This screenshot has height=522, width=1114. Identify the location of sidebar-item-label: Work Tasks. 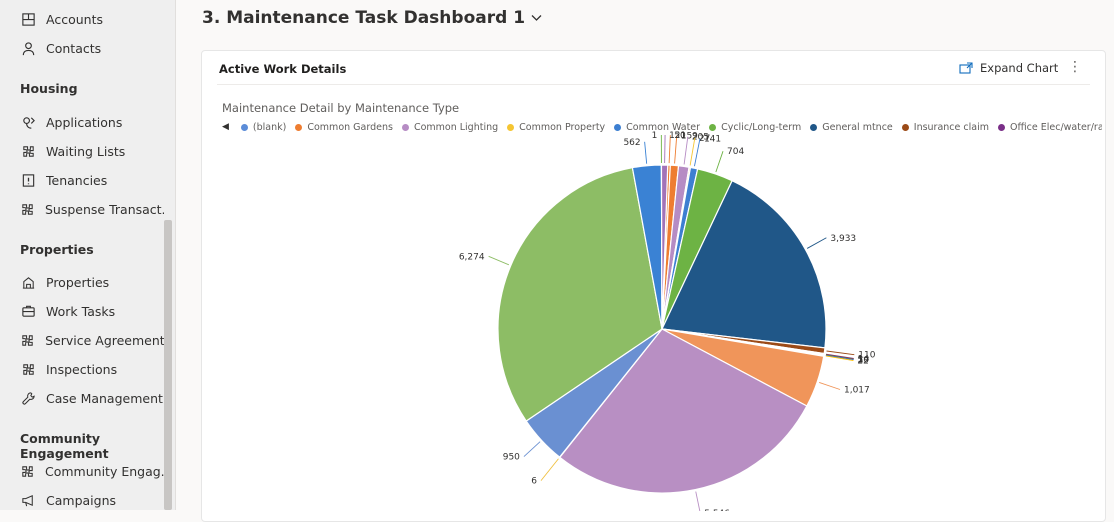
(80, 311).